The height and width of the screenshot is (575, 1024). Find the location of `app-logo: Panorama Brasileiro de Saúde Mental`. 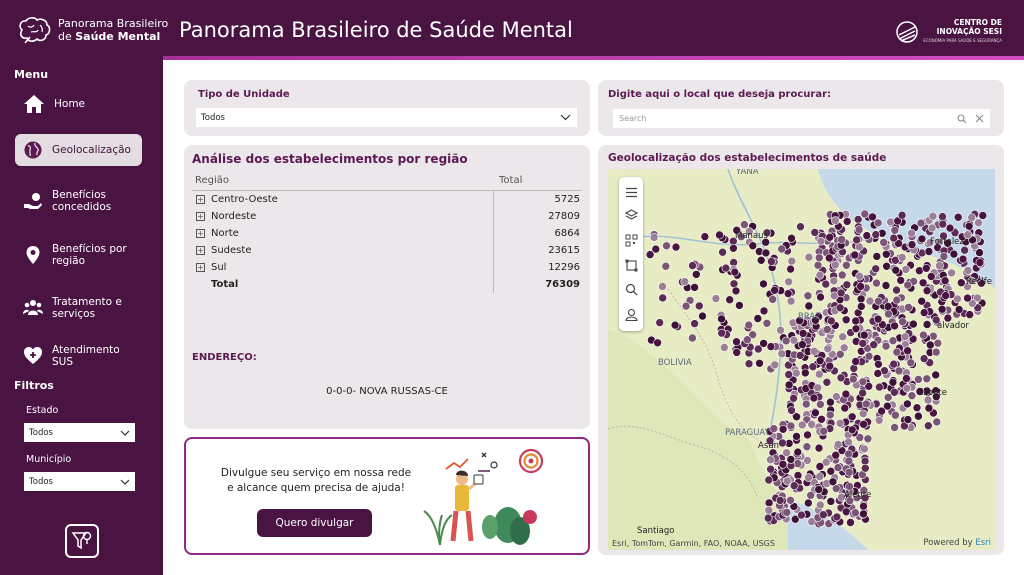

app-logo: Panorama Brasileiro de Saúde Mental is located at coordinates (92, 30).